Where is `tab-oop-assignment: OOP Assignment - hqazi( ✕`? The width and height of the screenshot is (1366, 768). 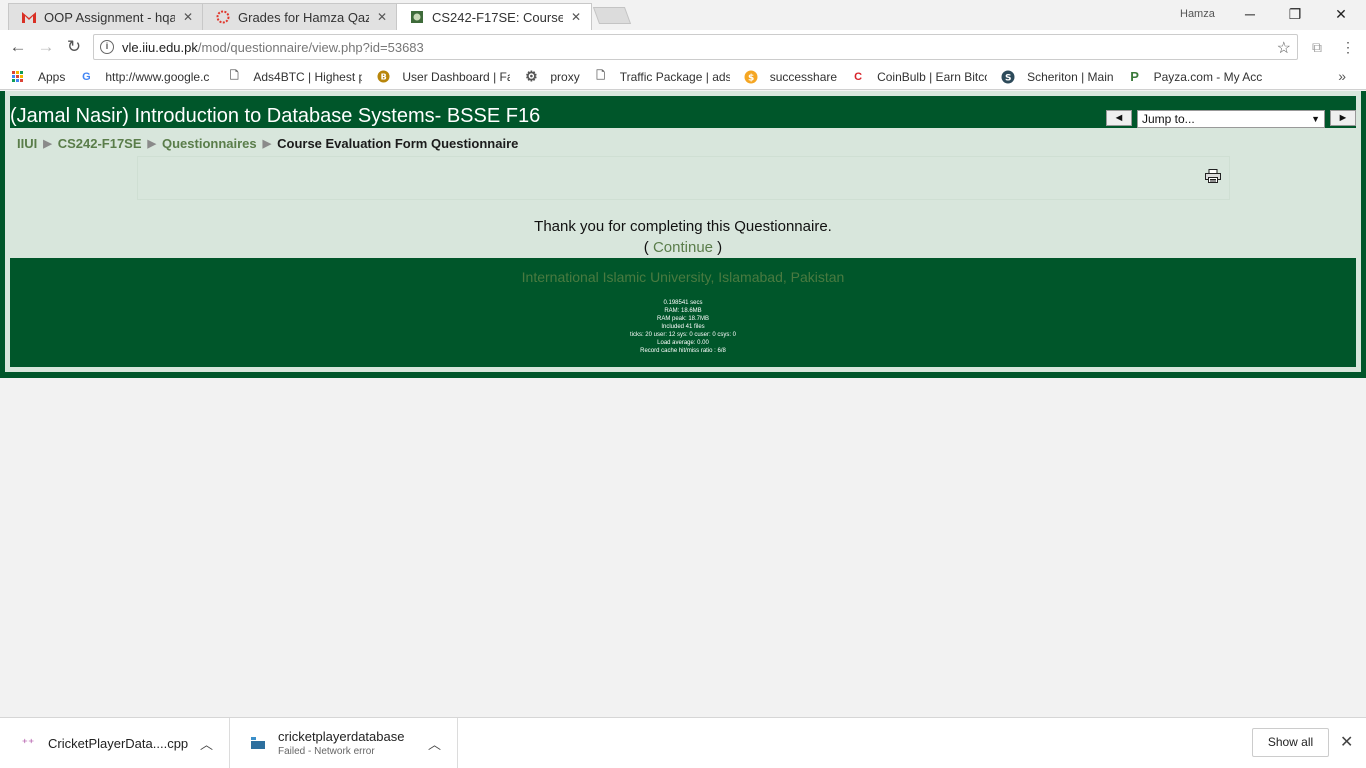 tab-oop-assignment: OOP Assignment - hqazi( ✕ is located at coordinates (106, 16).